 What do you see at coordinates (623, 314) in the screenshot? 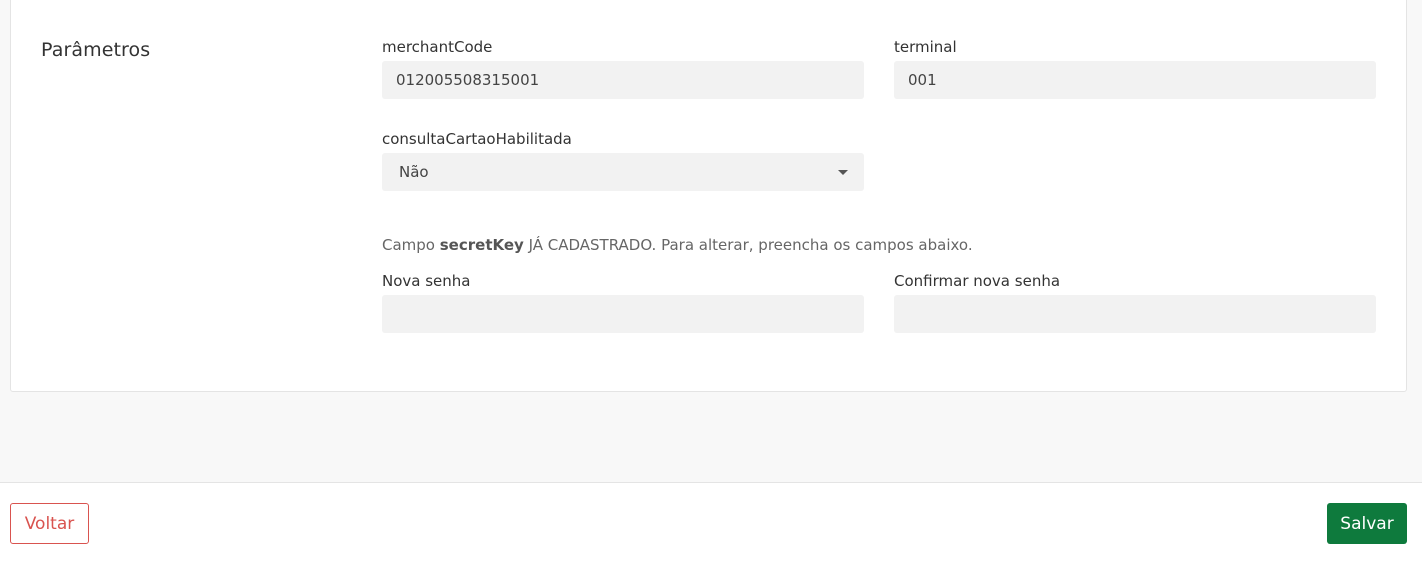
I see `nova-senha-input` at bounding box center [623, 314].